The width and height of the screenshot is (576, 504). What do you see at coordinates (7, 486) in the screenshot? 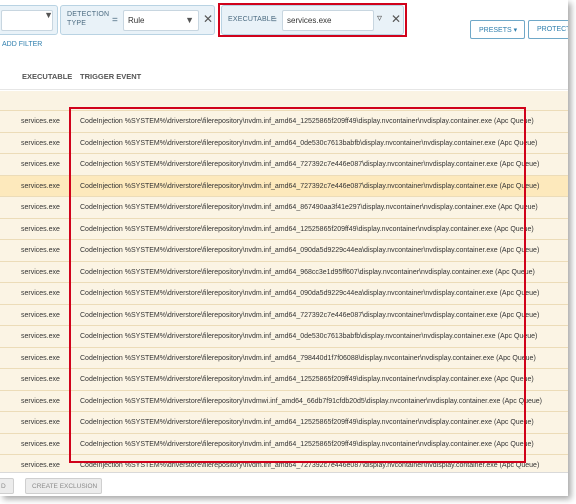
I see `footer-left-button: D` at bounding box center [7, 486].